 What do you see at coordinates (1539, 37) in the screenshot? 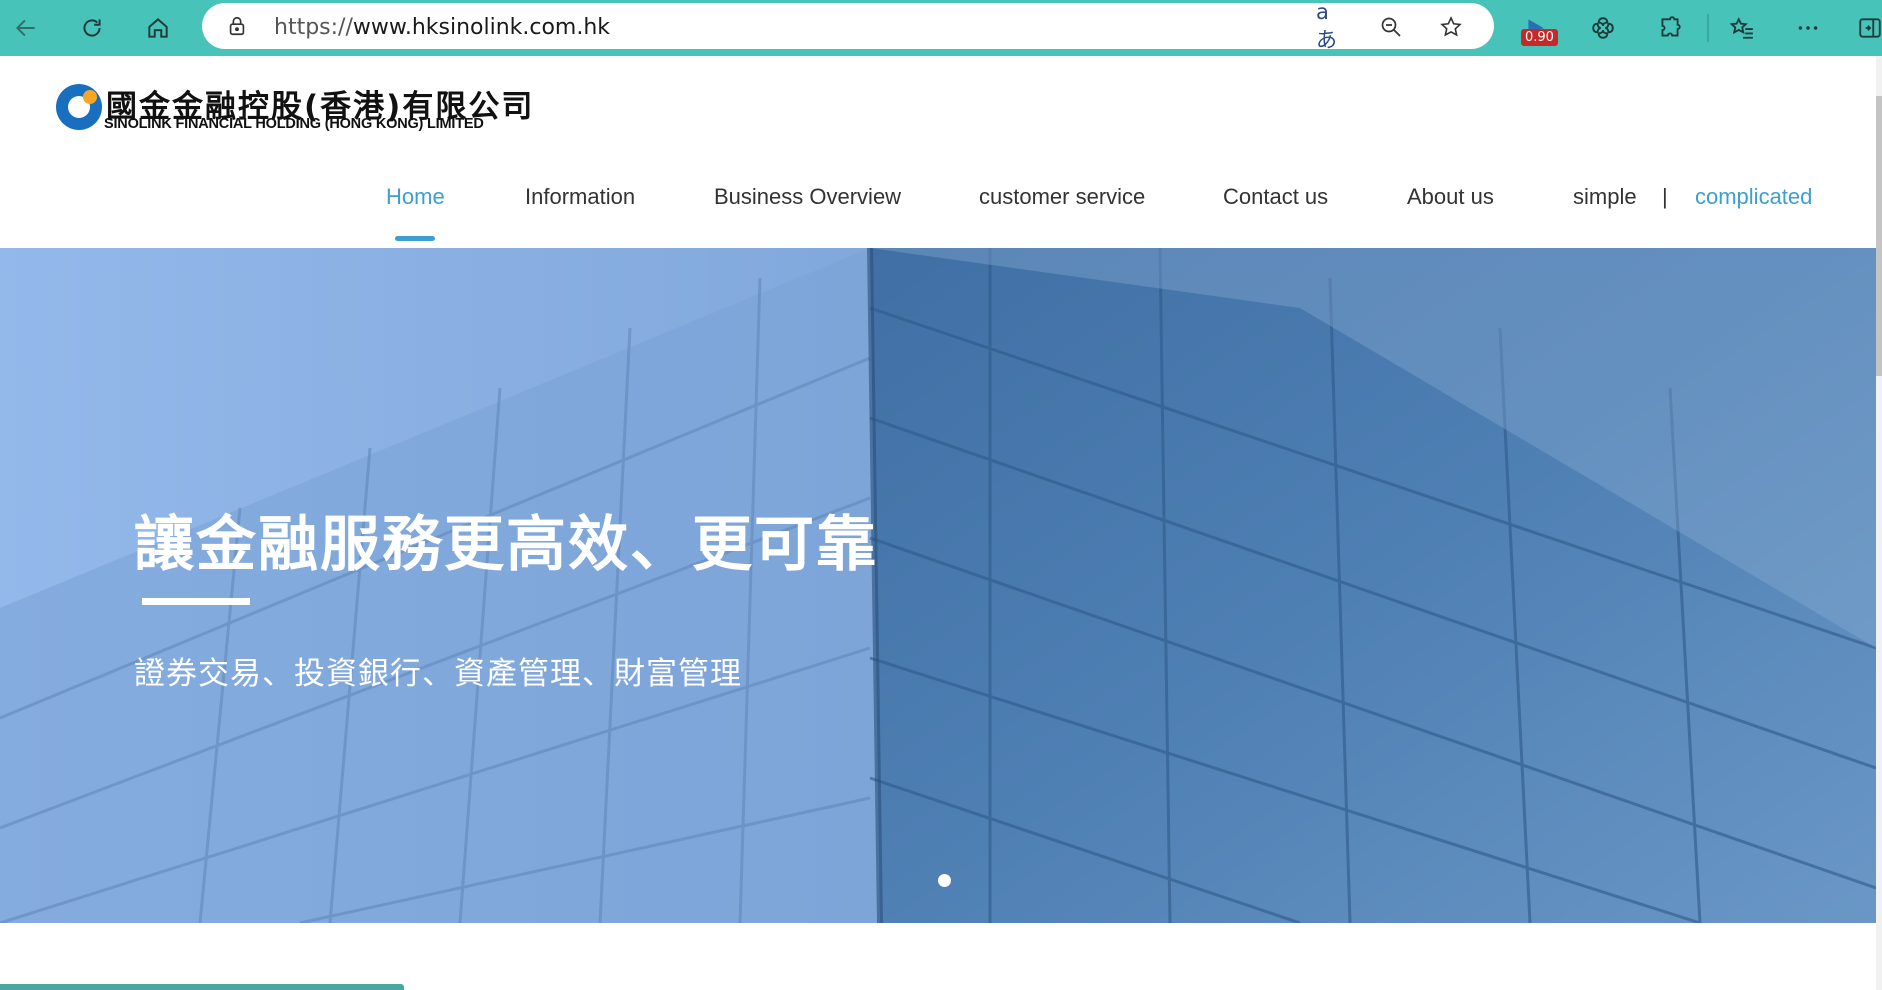
I see `extension-badge: 0.90` at bounding box center [1539, 37].